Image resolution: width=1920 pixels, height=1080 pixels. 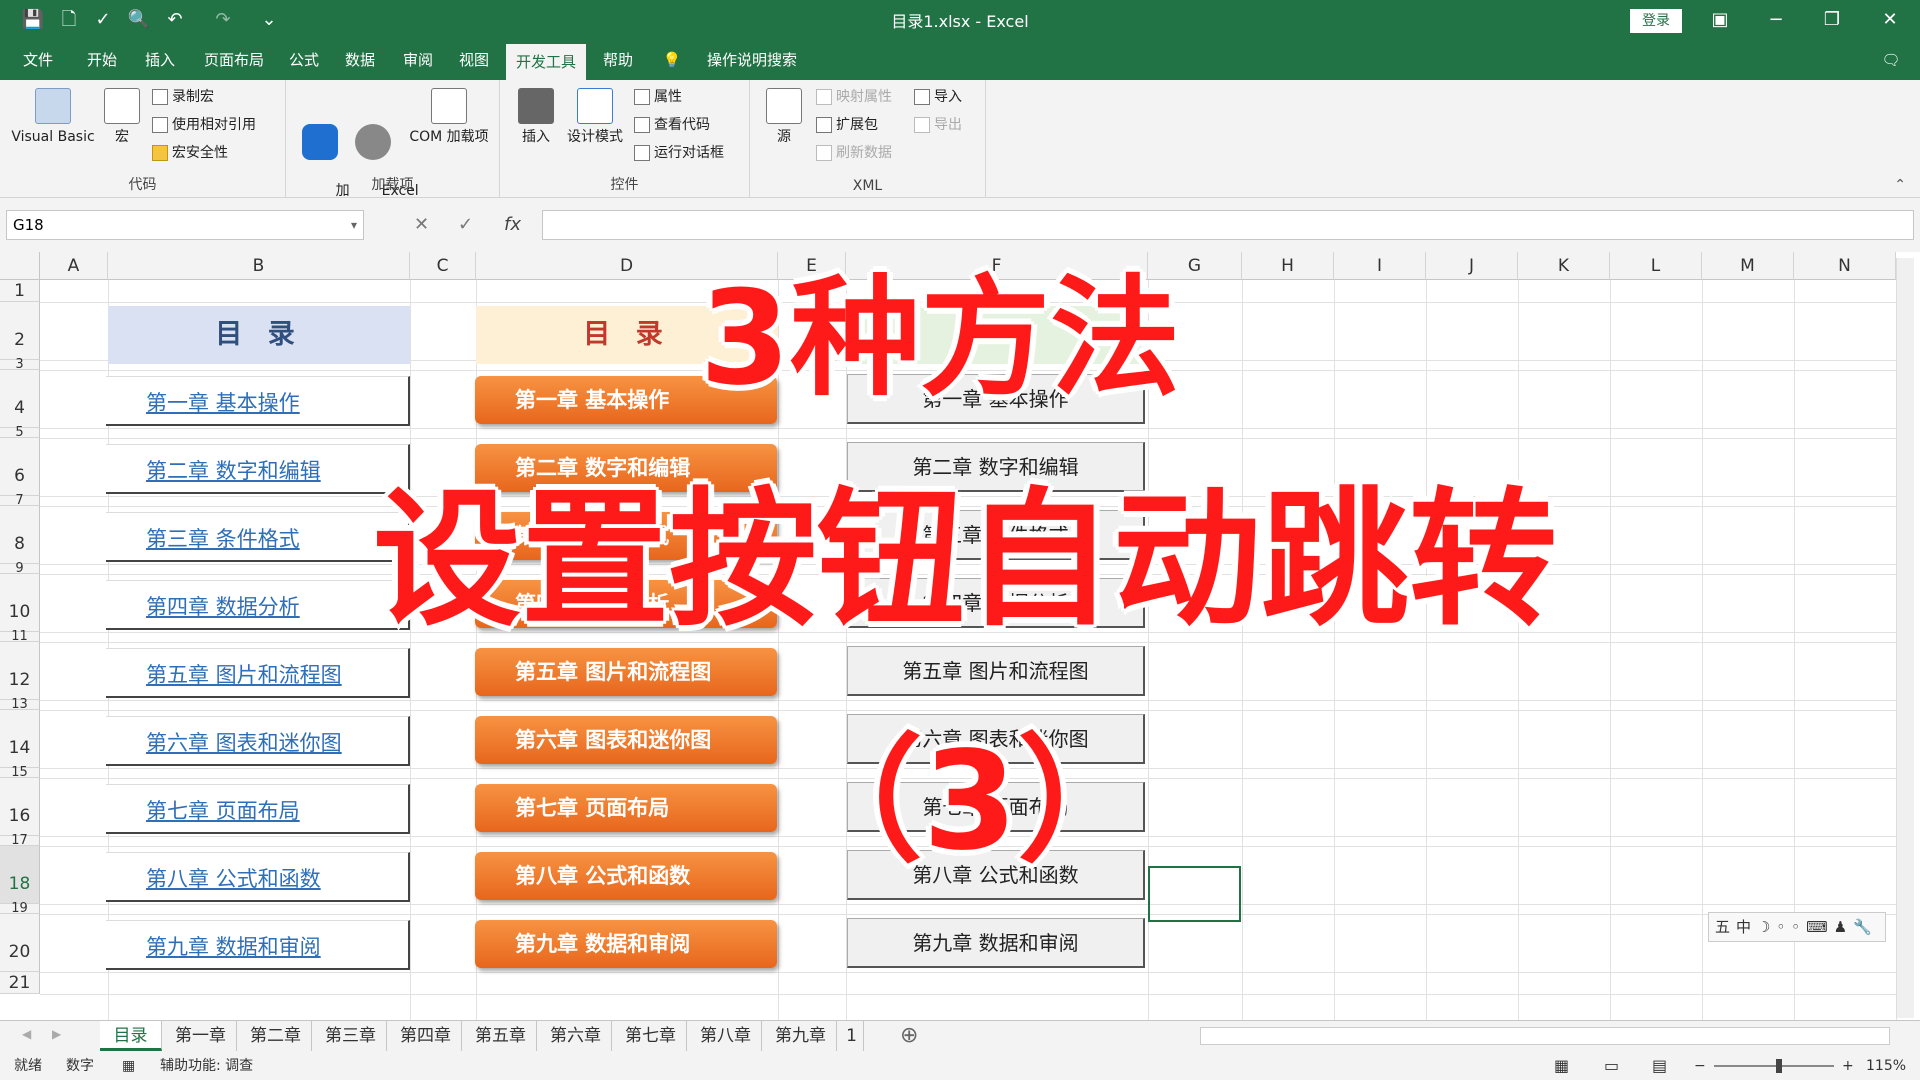 I want to click on tab-home: 开始, so click(x=102, y=60).